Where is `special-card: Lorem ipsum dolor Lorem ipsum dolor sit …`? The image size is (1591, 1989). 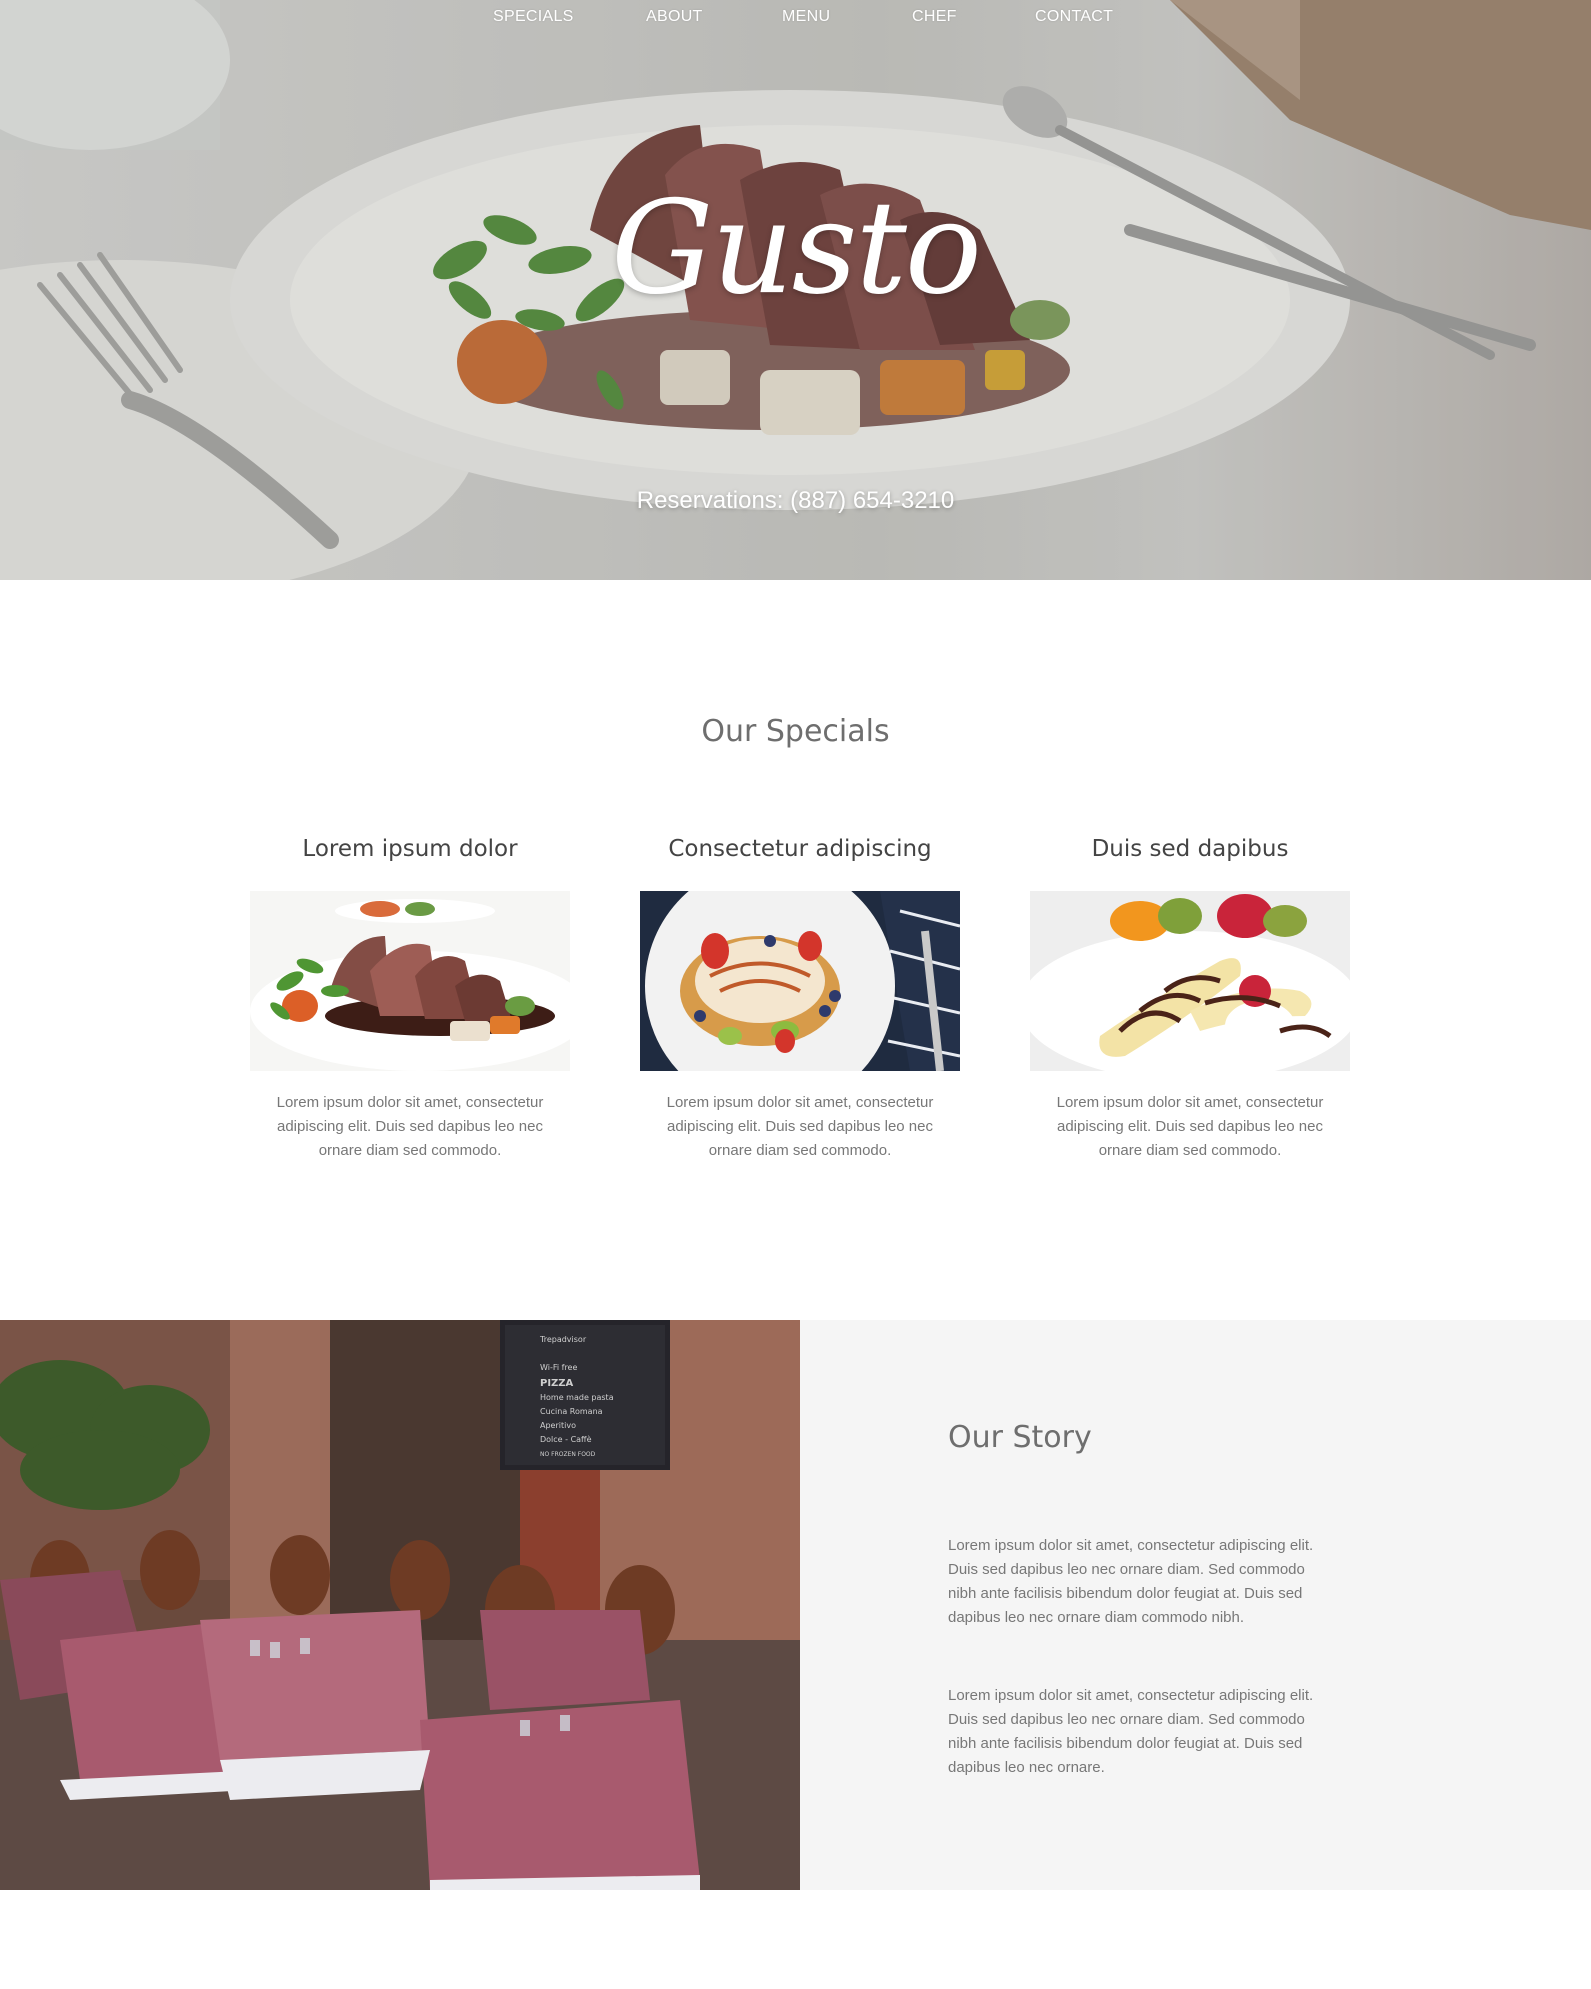
special-card: Lorem ipsum dolor Lorem ipsum dolor sit … is located at coordinates (410, 999).